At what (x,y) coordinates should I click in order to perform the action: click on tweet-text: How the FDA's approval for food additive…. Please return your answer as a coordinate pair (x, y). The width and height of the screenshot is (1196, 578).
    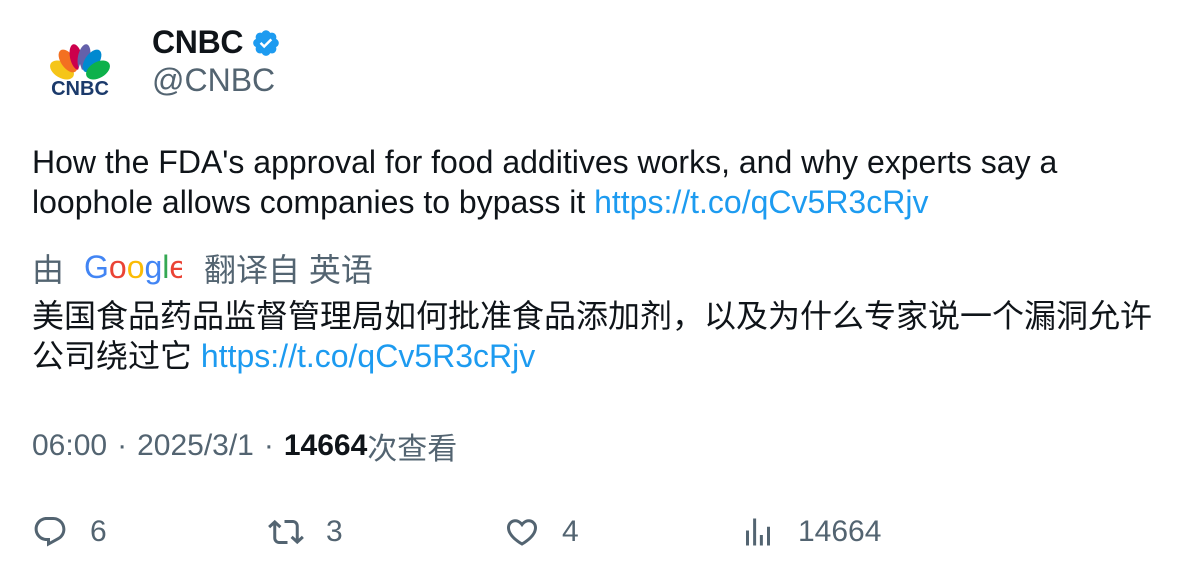
    Looking at the image, I should click on (602, 182).